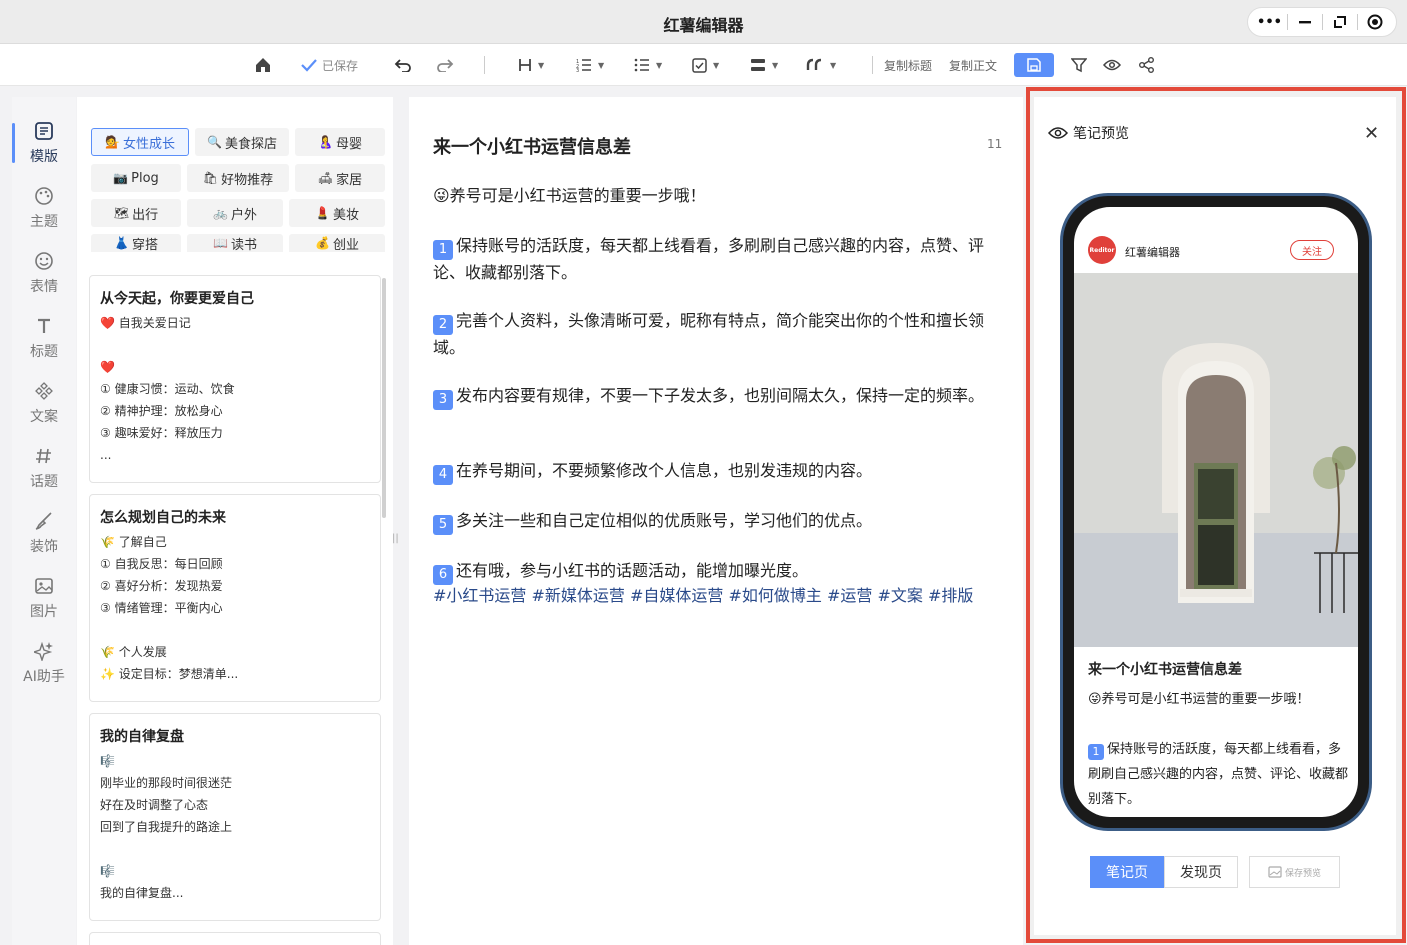  Describe the element at coordinates (443, 575) in the screenshot. I see `number-badge: 6` at that location.